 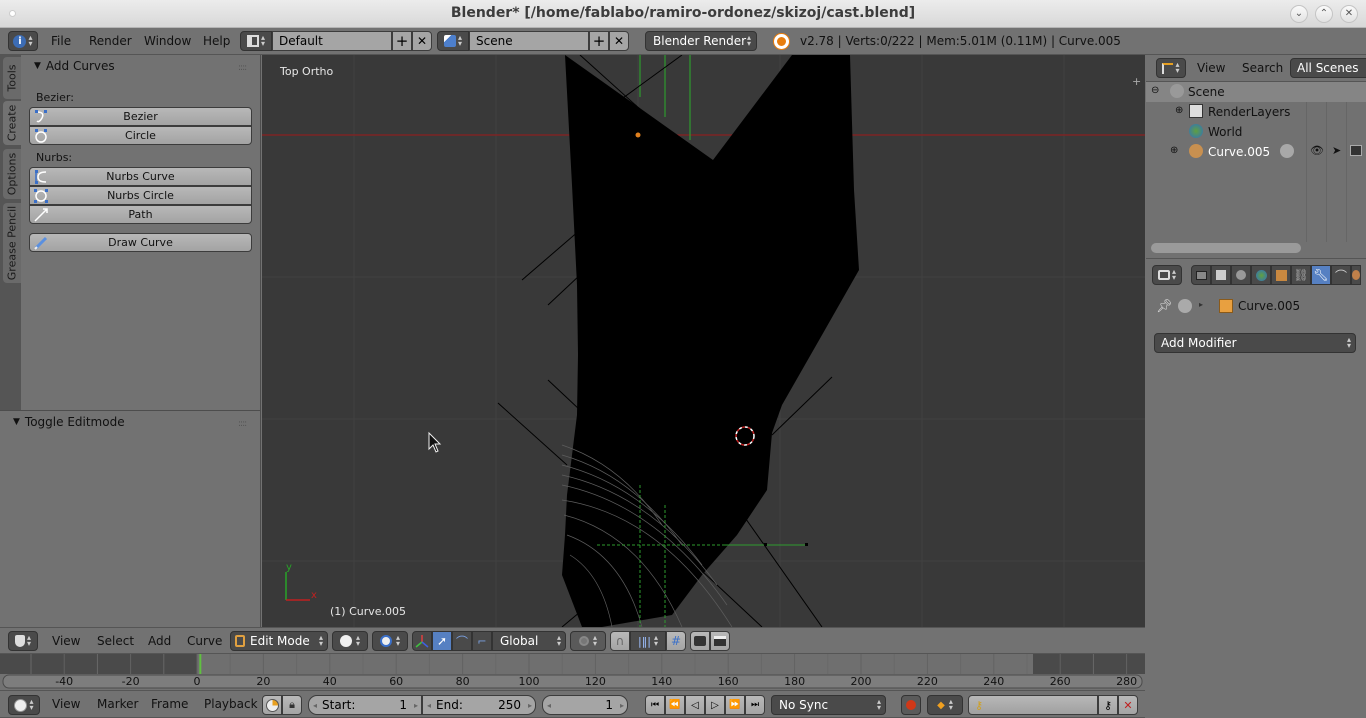 I want to click on menu-file: File, so click(x=61, y=41).